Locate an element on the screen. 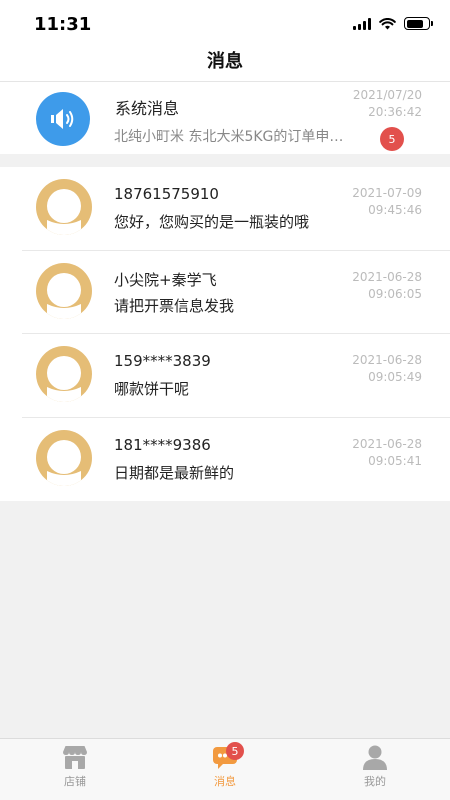 This screenshot has height=800, width=450. chat-timestamp: 2021-06-28 09:06:05 is located at coordinates (387, 286).